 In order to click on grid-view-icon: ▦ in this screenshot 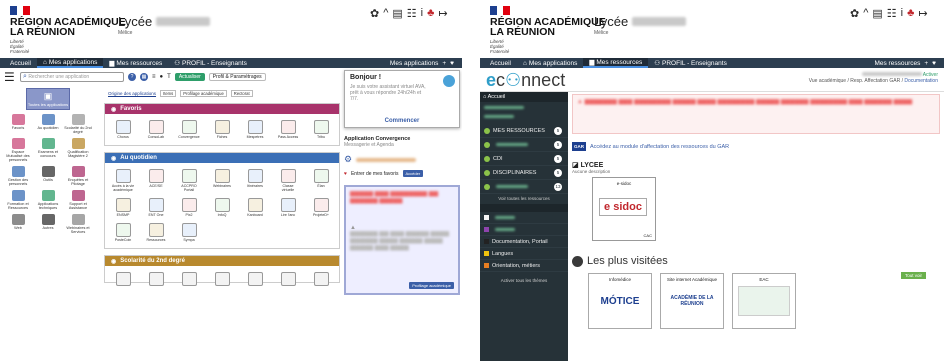, I will do `click(144, 77)`.